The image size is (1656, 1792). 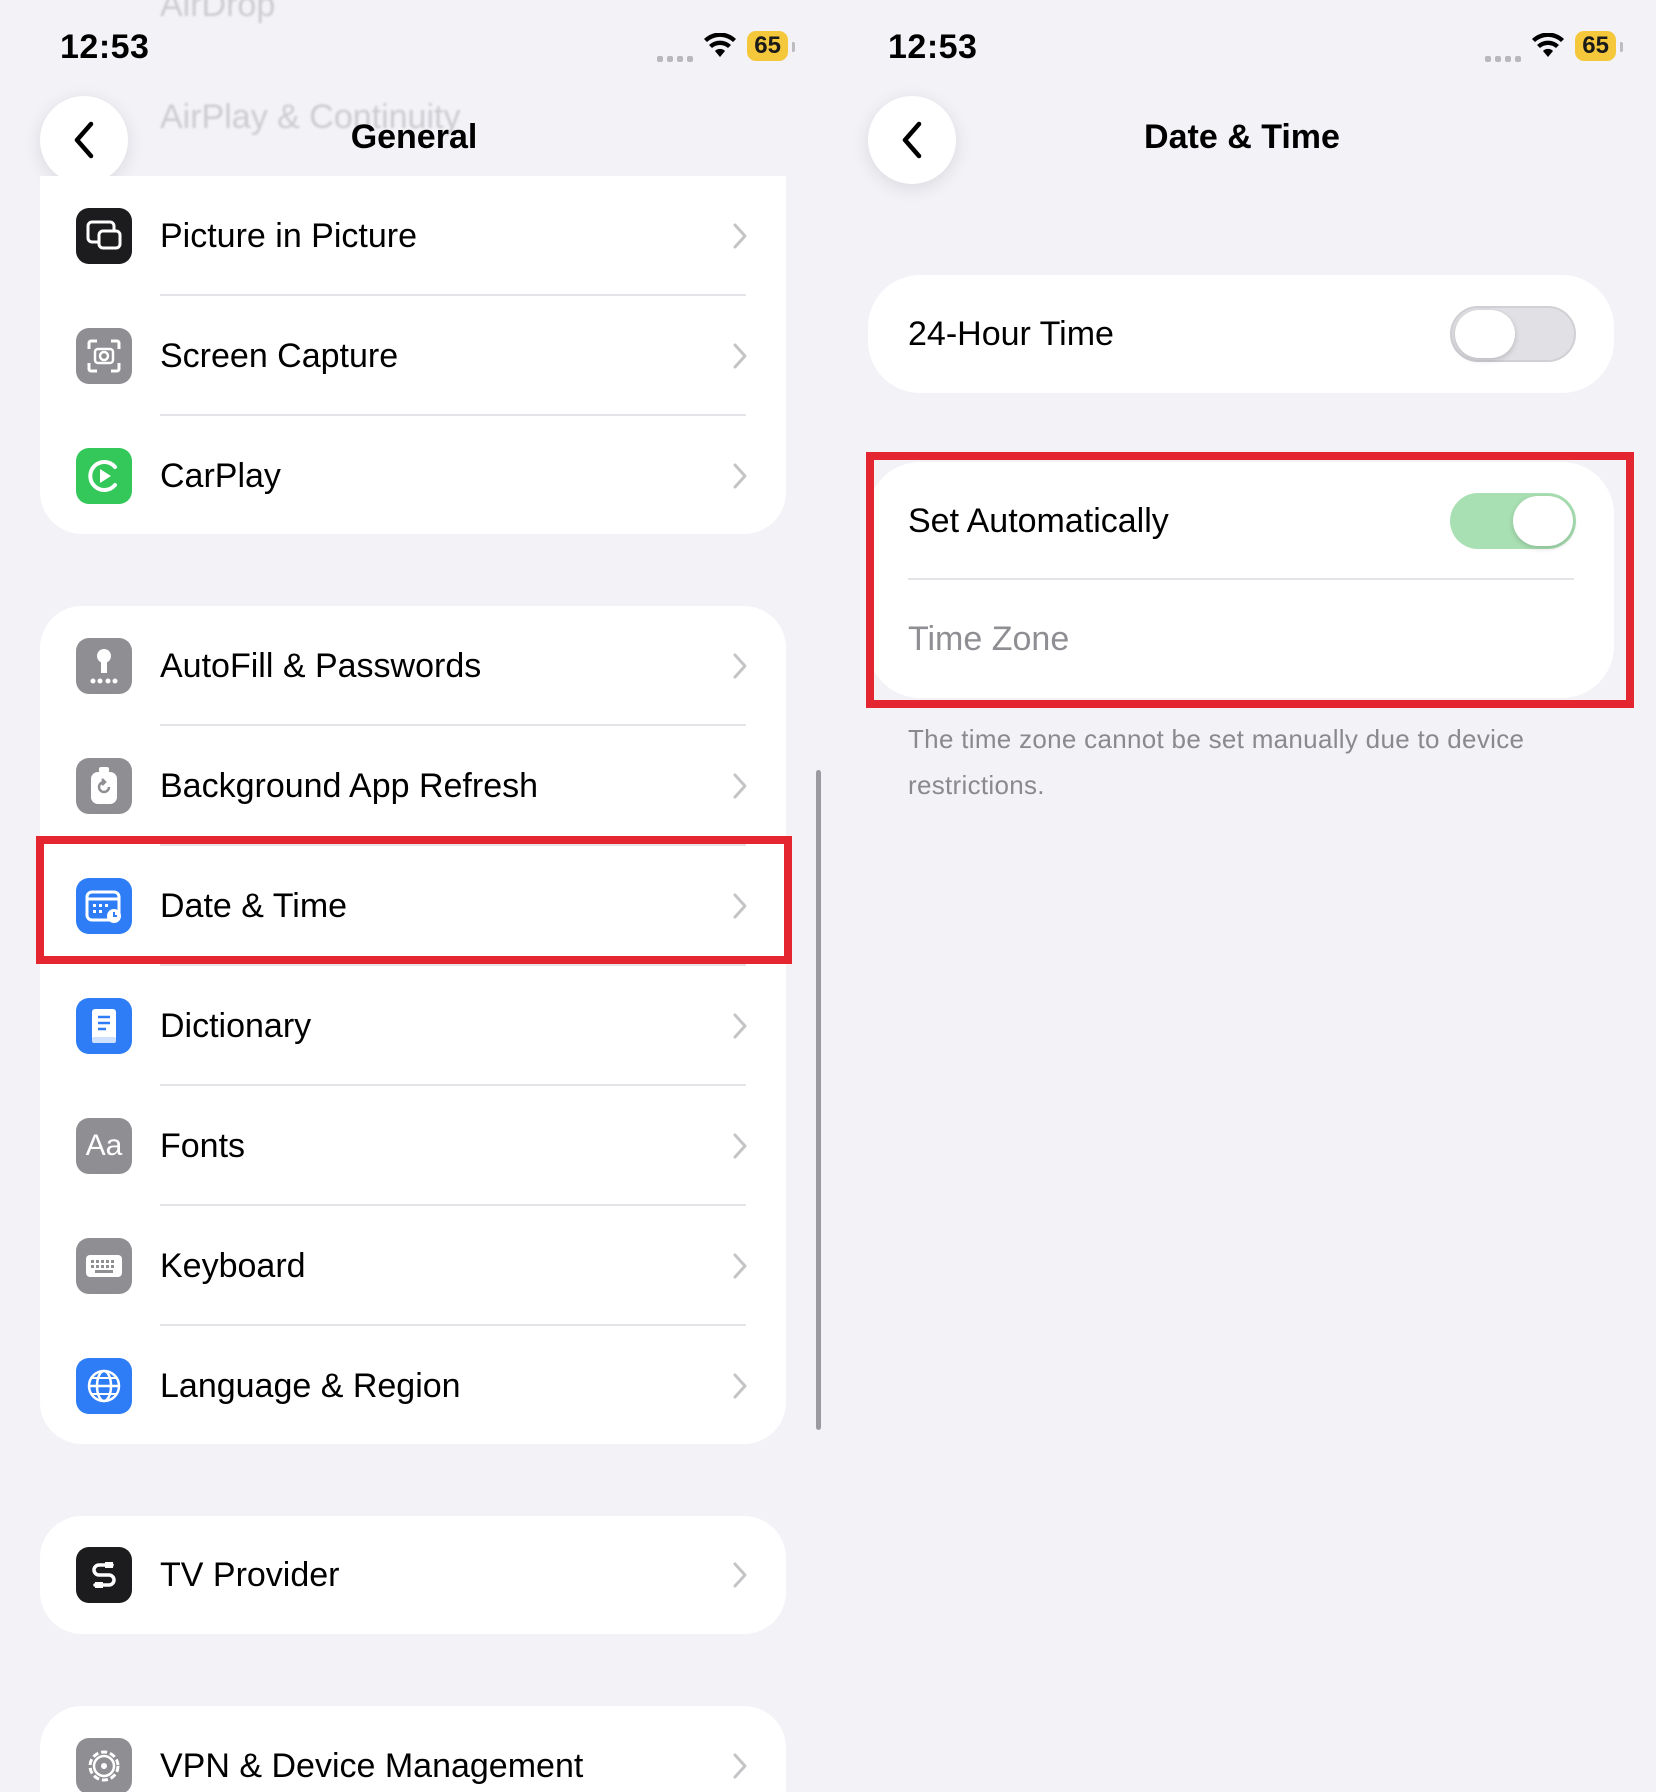 I want to click on row-label: Fonts, so click(x=203, y=1145).